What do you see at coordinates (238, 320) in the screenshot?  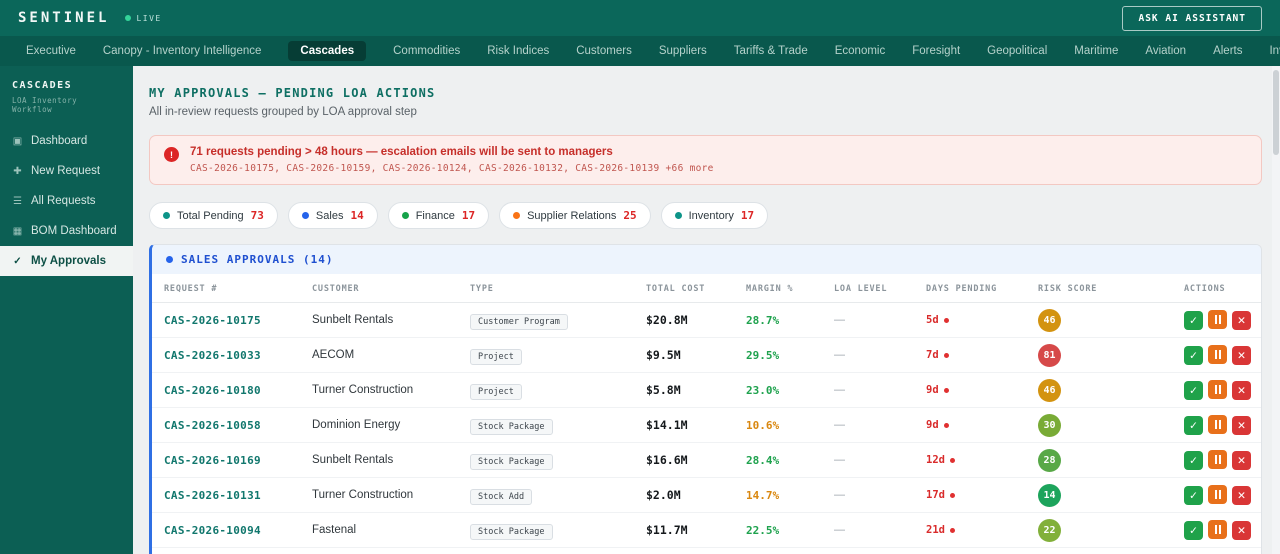 I see `request-id: CAS-2026-10175` at bounding box center [238, 320].